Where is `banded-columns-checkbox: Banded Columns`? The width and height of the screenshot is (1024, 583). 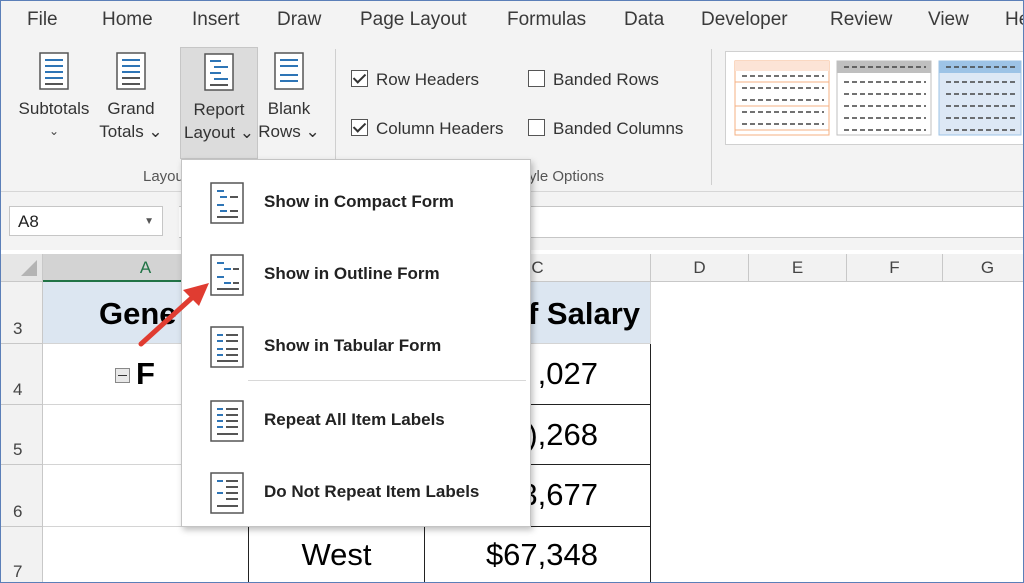
banded-columns-checkbox: Banded Columns is located at coordinates (605, 129).